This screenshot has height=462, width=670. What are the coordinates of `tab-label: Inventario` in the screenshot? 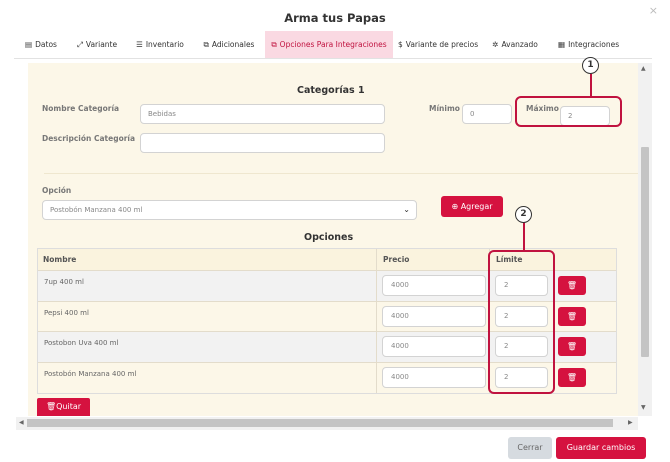 It's located at (164, 44).